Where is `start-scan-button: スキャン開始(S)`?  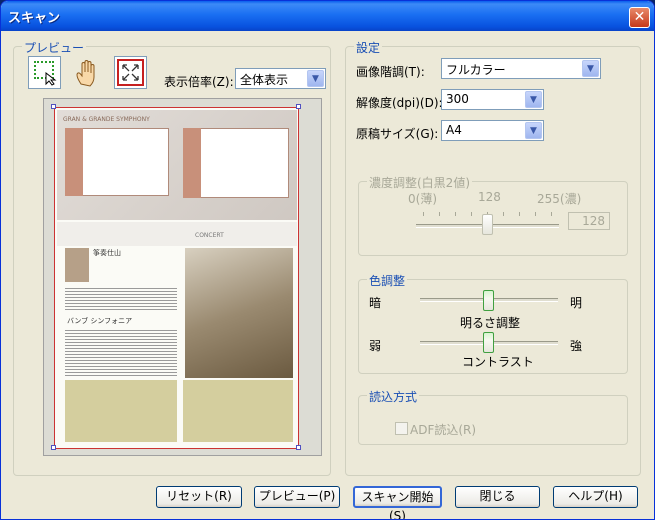
start-scan-button: スキャン開始(S) is located at coordinates (397, 502).